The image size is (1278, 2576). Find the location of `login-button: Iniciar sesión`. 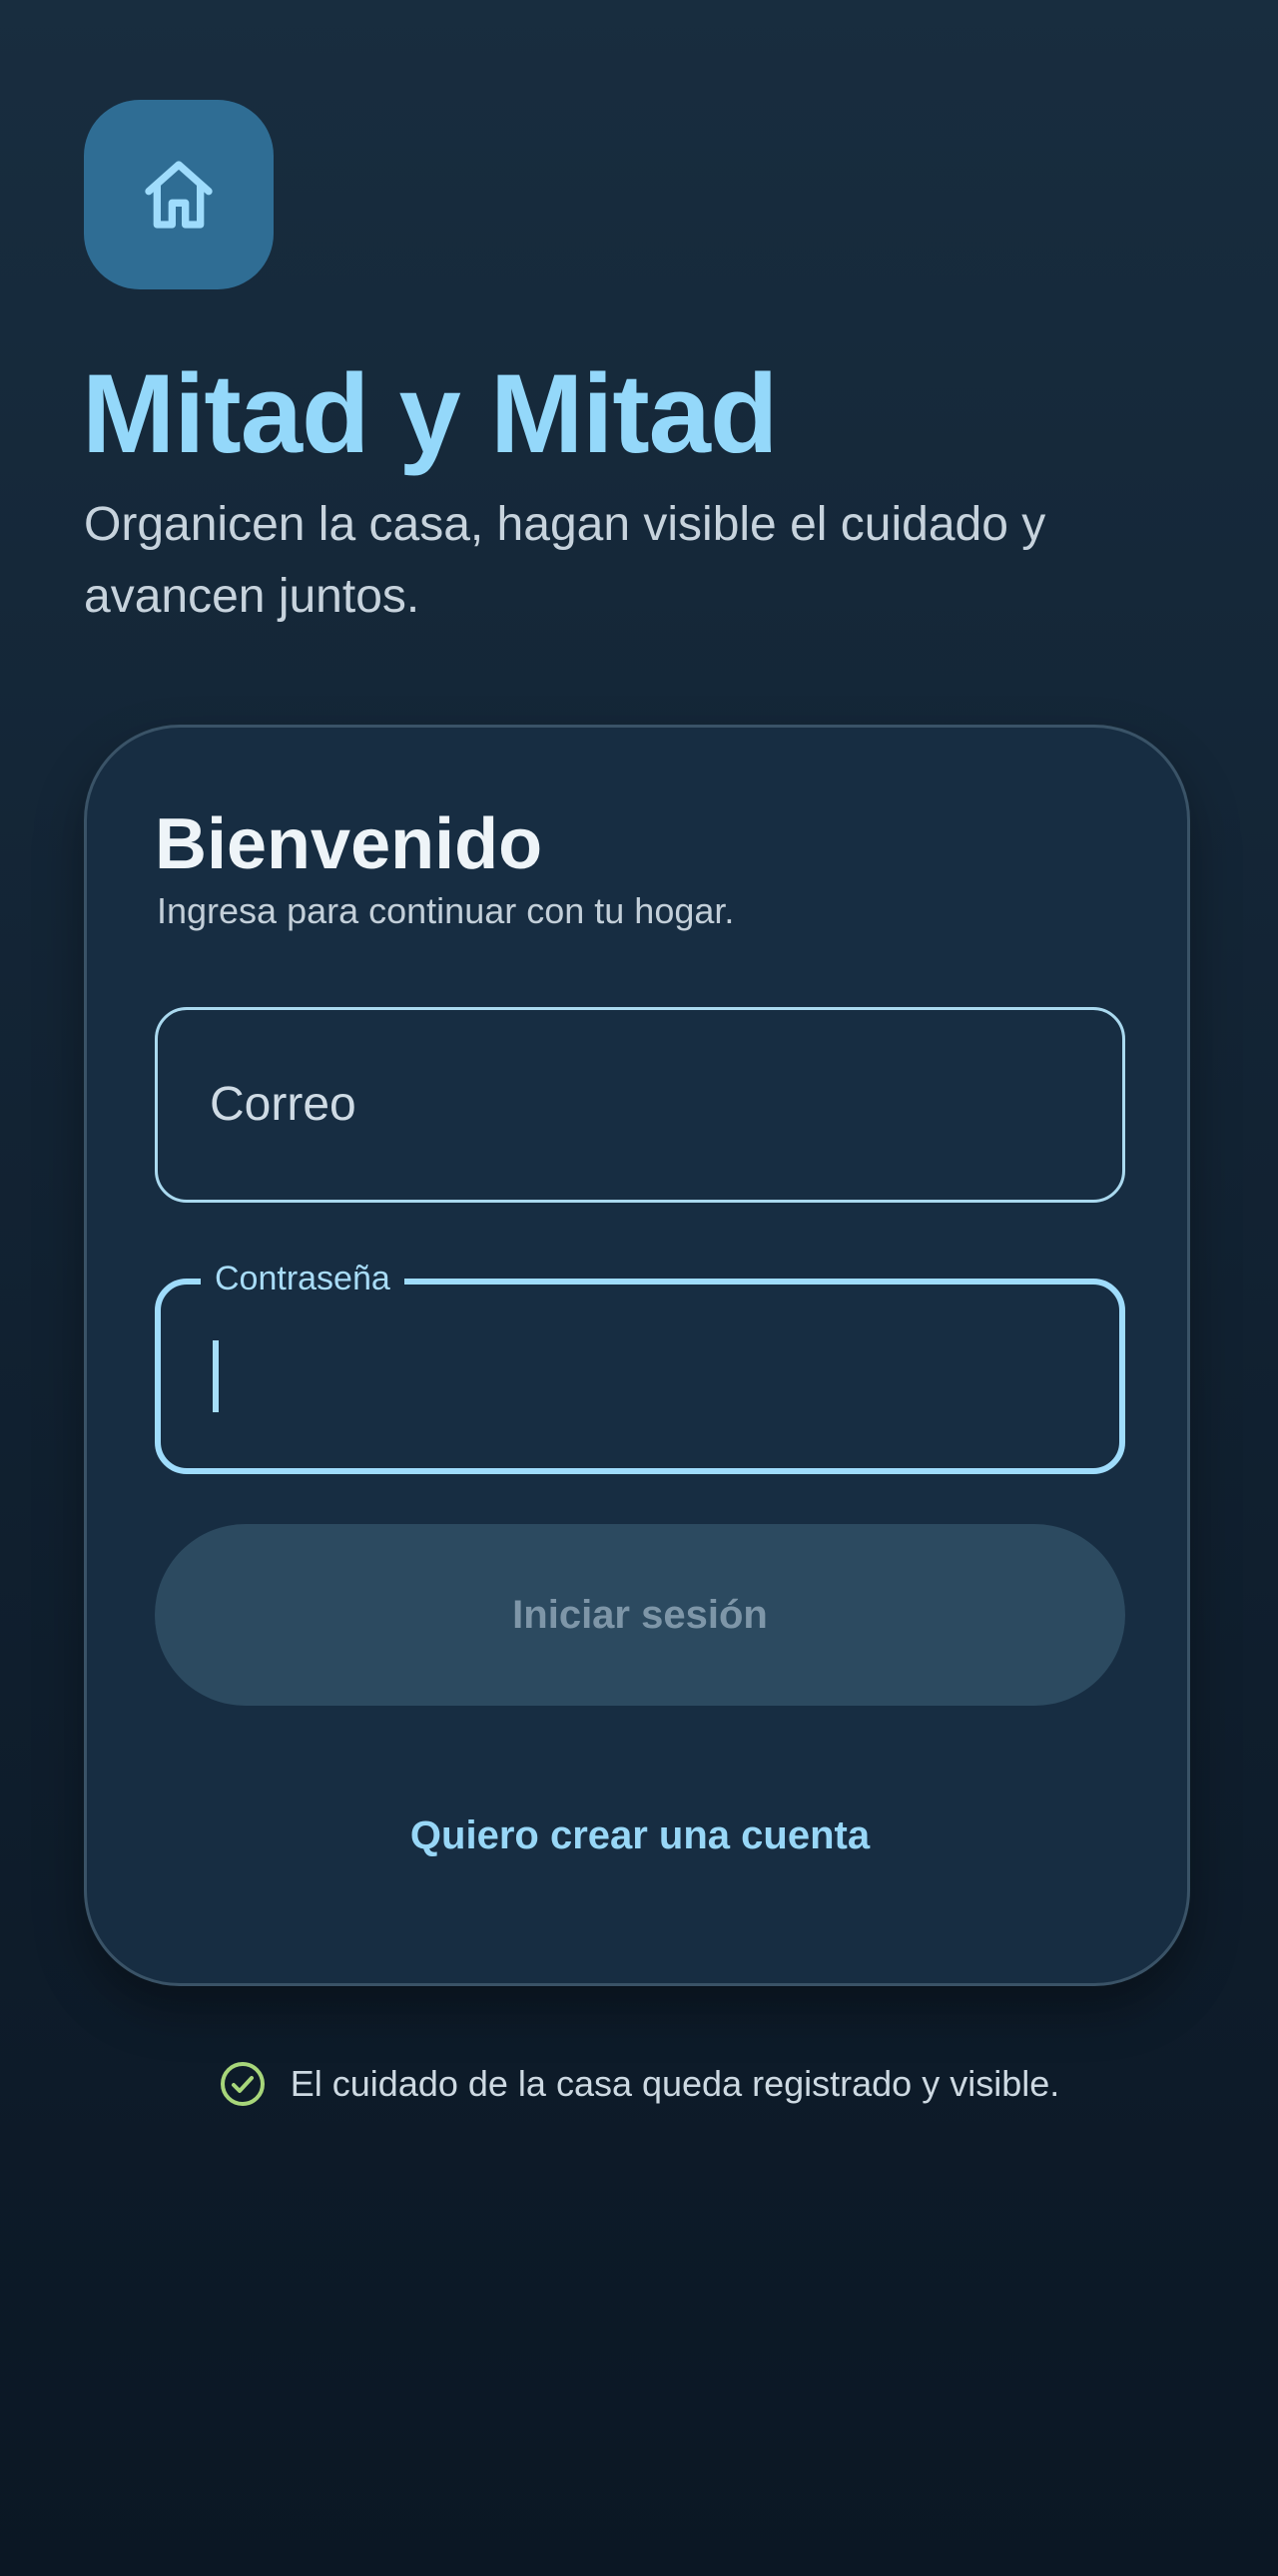

login-button: Iniciar sesión is located at coordinates (640, 1615).